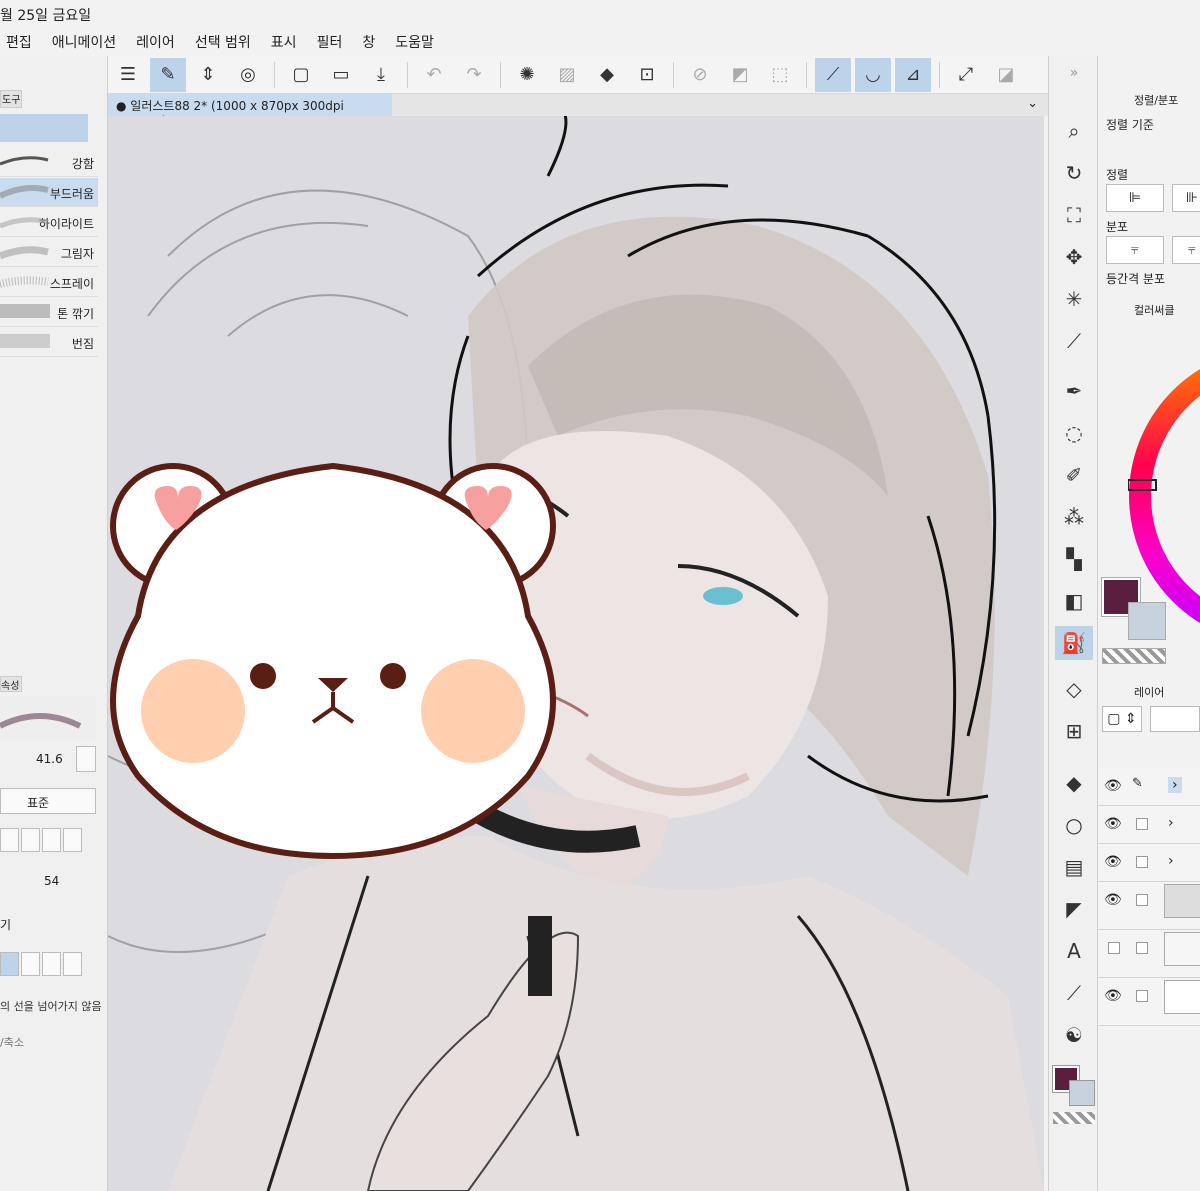 The width and height of the screenshot is (1200, 1191). I want to click on blend-mode-select: 표준, so click(48, 801).